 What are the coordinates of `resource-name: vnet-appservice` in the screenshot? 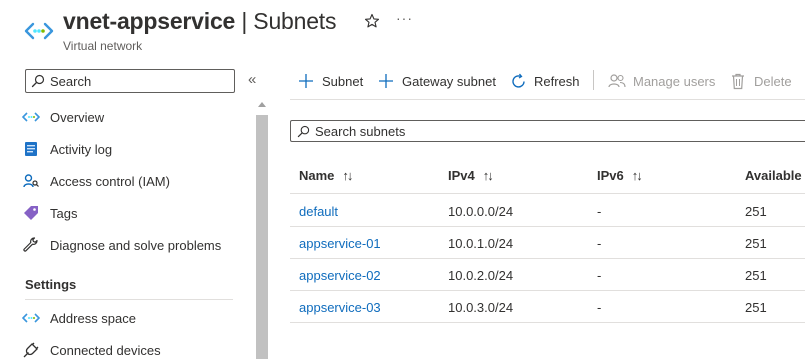 It's located at (149, 21).